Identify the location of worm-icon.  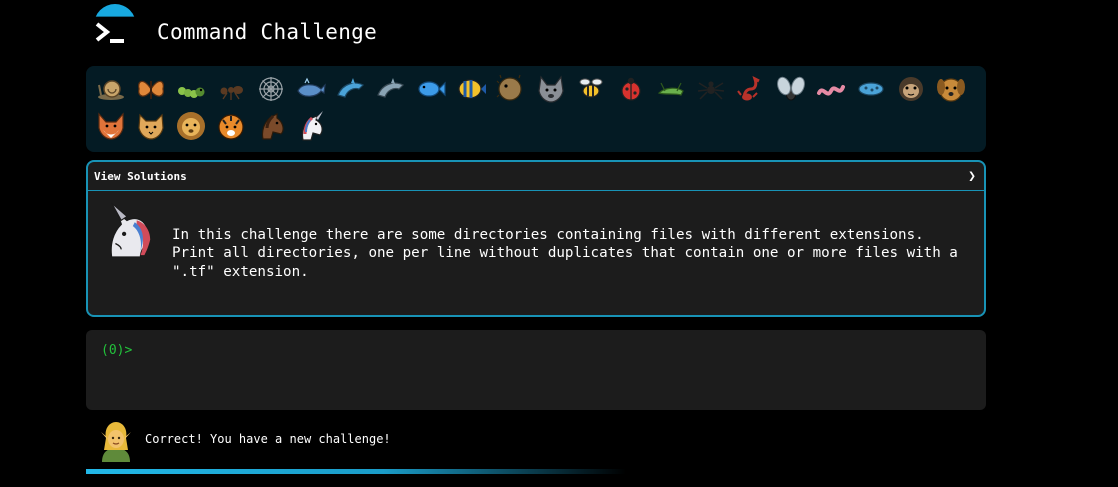
(831, 90).